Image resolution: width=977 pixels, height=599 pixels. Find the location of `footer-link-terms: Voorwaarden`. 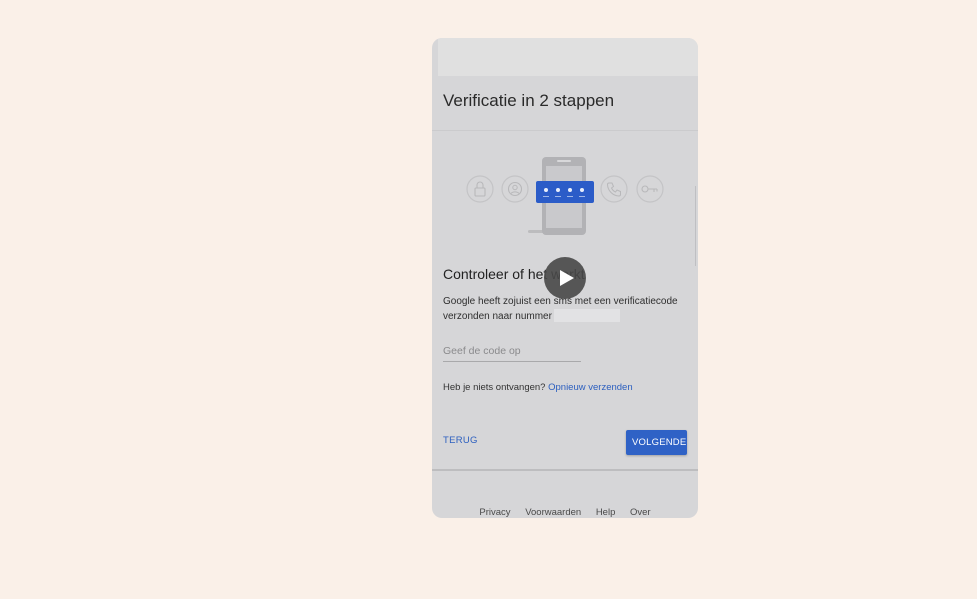

footer-link-terms: Voorwaarden is located at coordinates (553, 512).